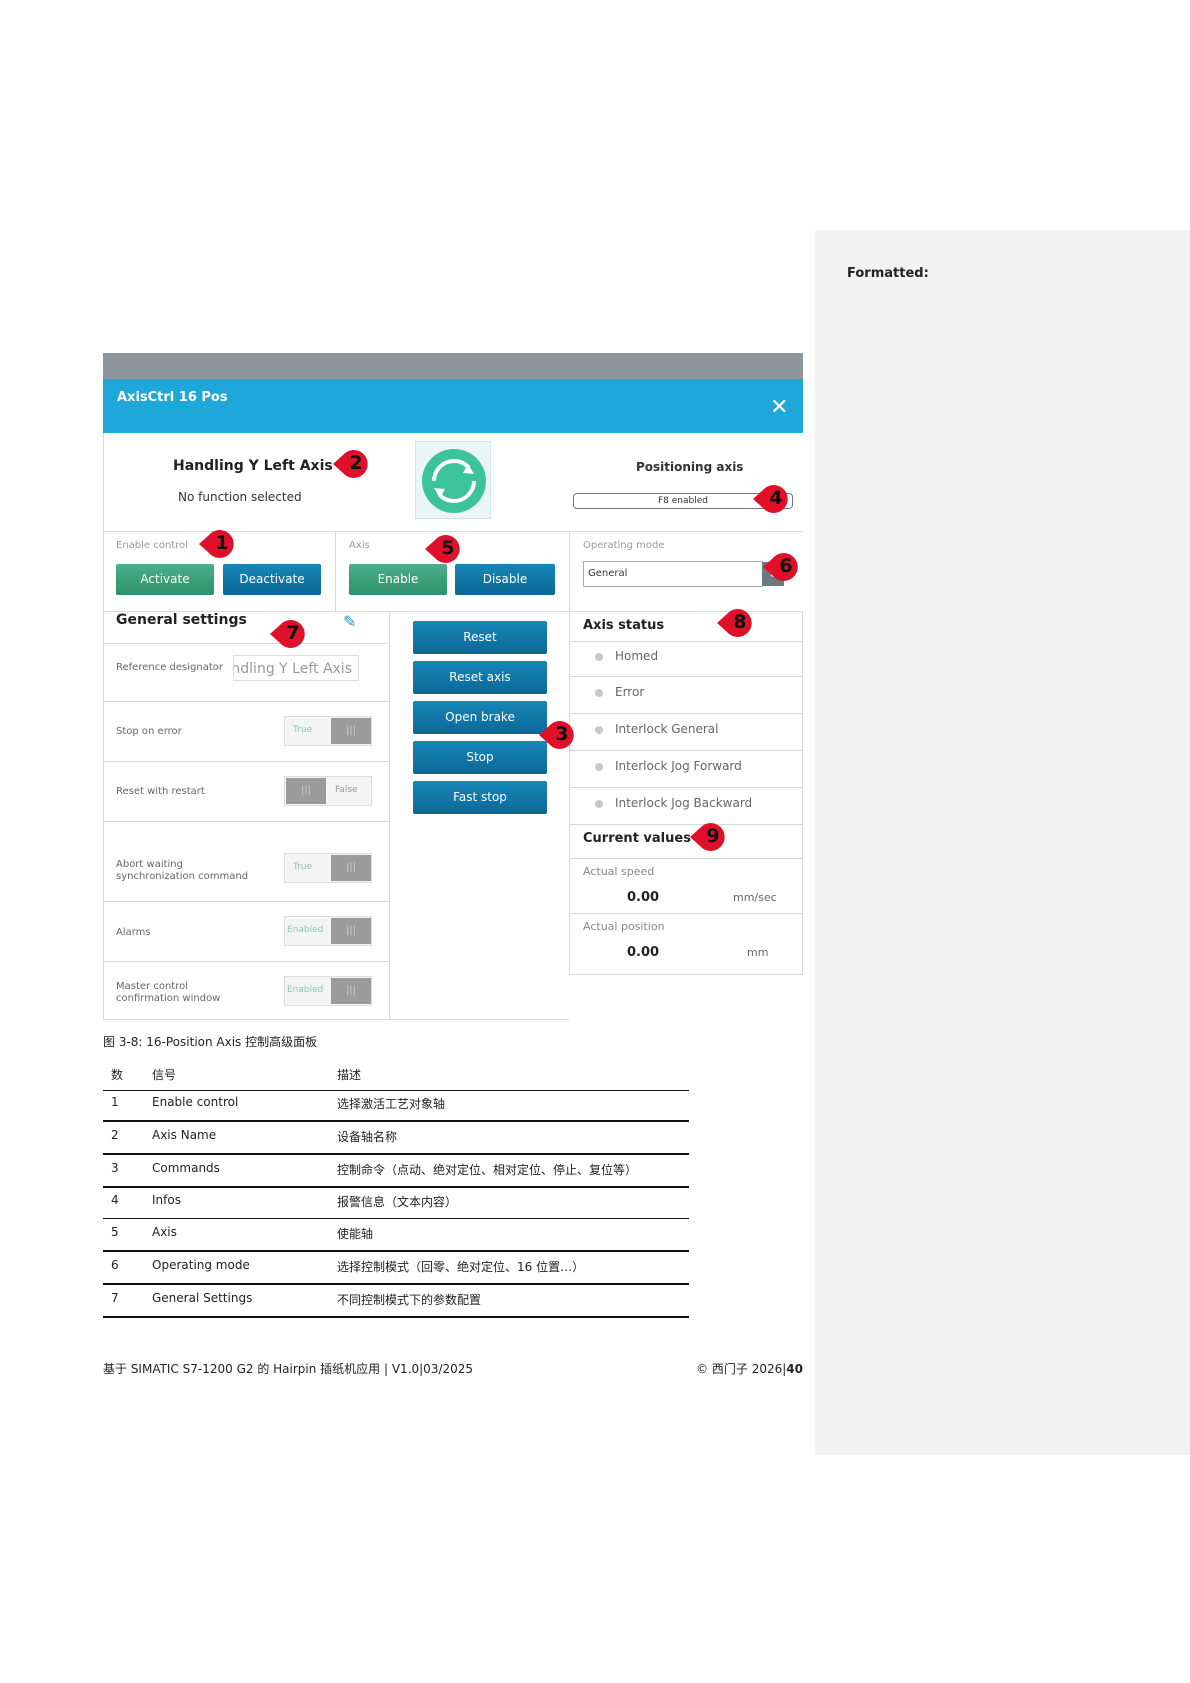 The width and height of the screenshot is (1190, 1683). Describe the element at coordinates (349, 621) in the screenshot. I see `pencil-icon: ✎` at that location.